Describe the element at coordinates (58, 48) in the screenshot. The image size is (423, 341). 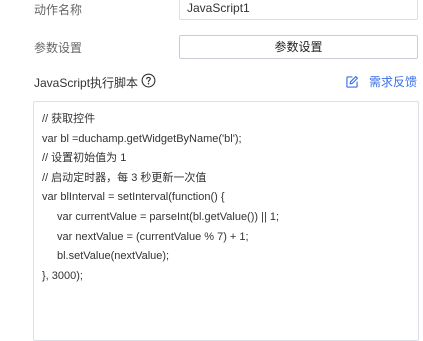
I see `param-settings-label: 参数设置` at that location.